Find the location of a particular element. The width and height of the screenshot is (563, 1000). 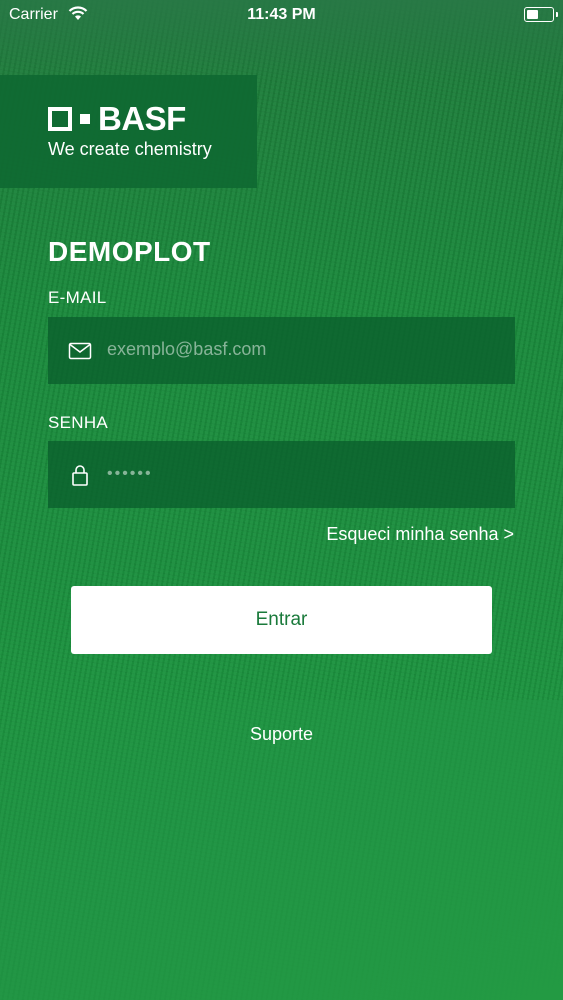

brand-logo-panel: BASF We create chemistry is located at coordinates (128, 131).